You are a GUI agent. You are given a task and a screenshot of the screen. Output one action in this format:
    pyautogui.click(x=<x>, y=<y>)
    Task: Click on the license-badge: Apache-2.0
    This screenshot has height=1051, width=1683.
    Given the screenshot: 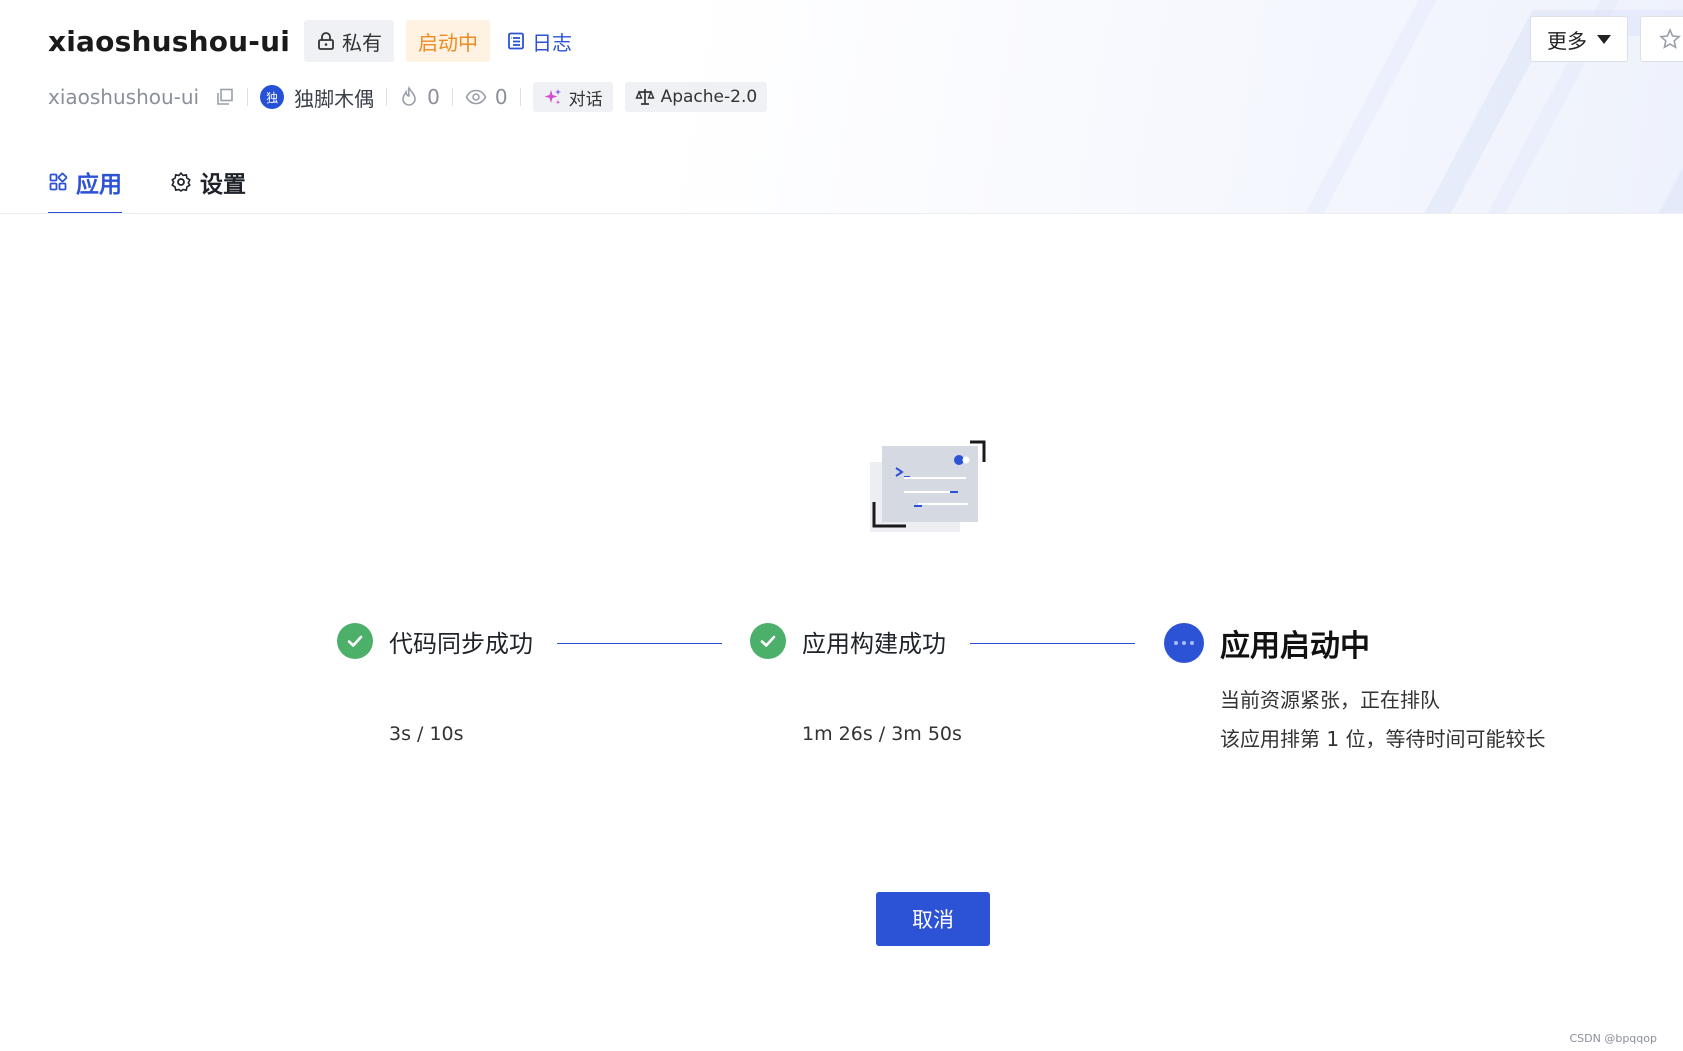 What is the action you would take?
    pyautogui.click(x=696, y=97)
    